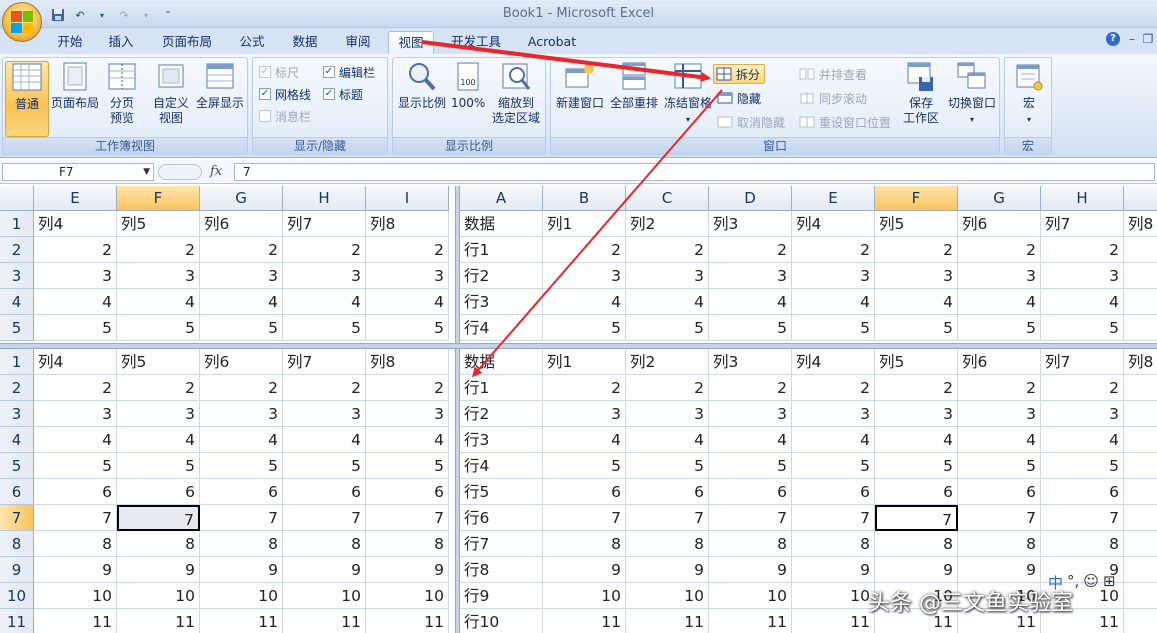 Image resolution: width=1157 pixels, height=633 pixels. Describe the element at coordinates (916, 302) in the screenshot. I see `cell-F4: 4` at that location.